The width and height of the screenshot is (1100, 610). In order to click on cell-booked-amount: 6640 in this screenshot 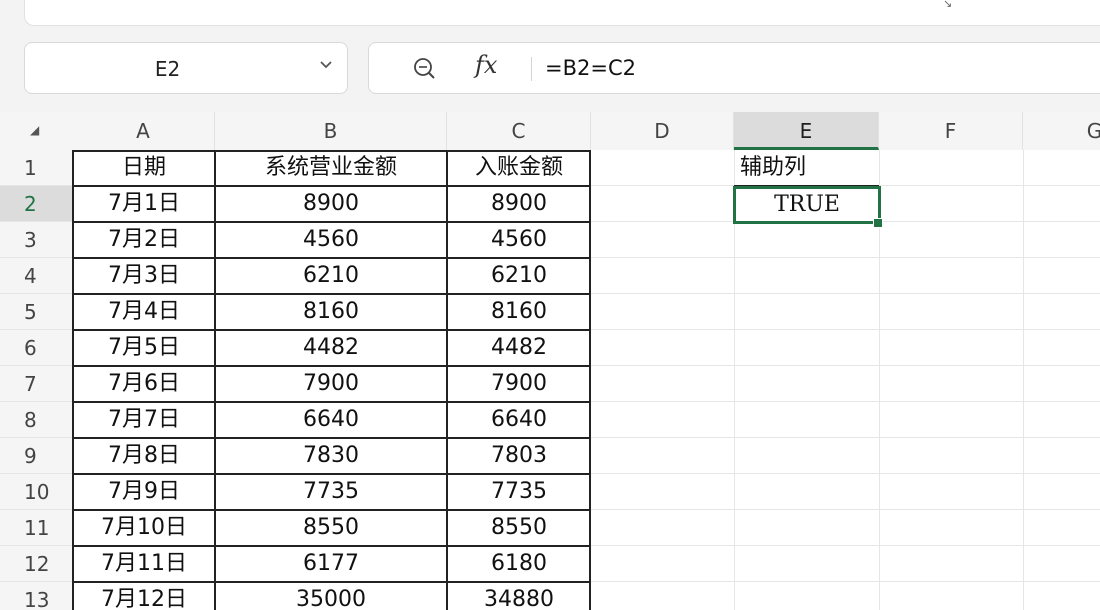, I will do `click(519, 420)`.